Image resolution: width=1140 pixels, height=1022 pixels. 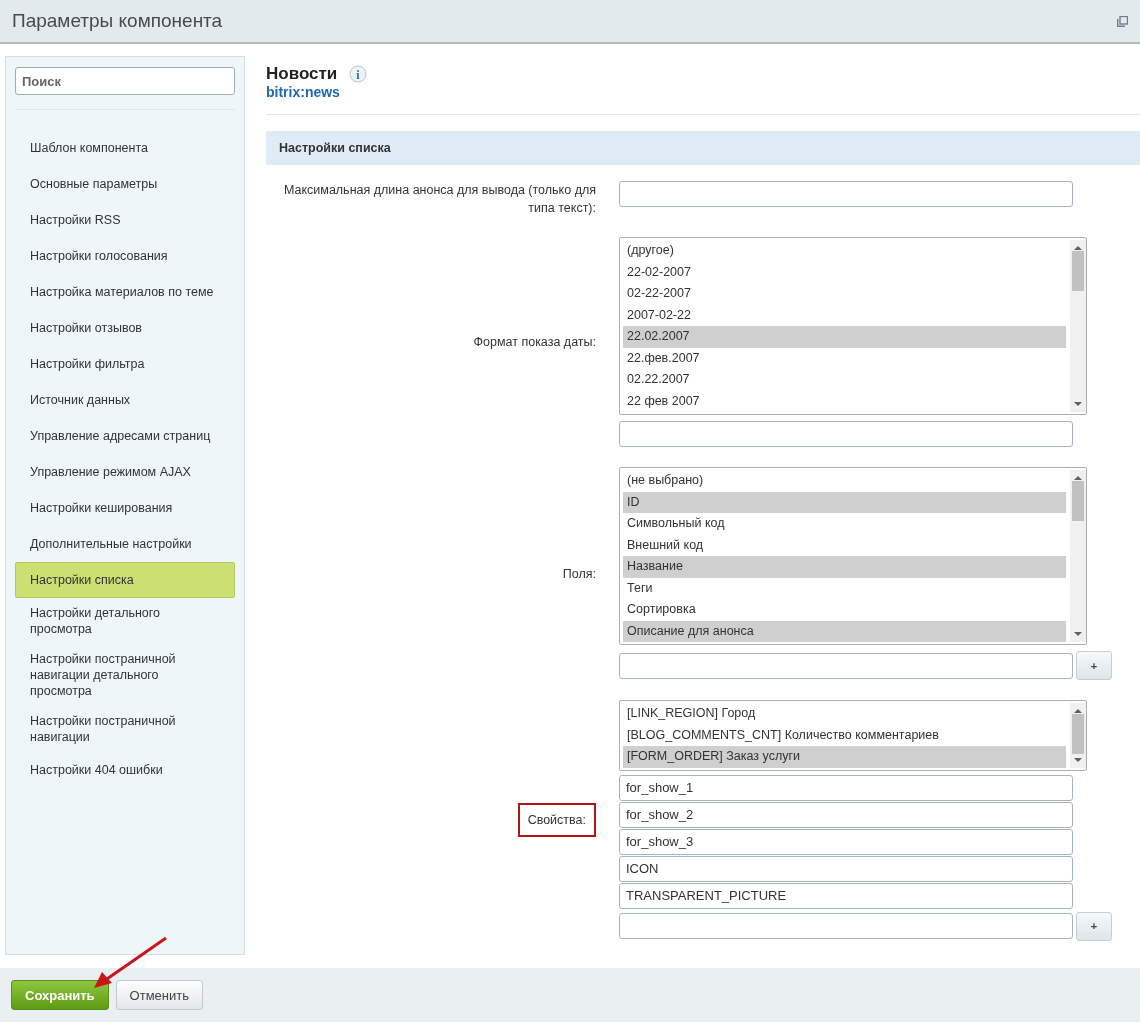 What do you see at coordinates (125, 81) in the screenshot?
I see `search-field: Поиск` at bounding box center [125, 81].